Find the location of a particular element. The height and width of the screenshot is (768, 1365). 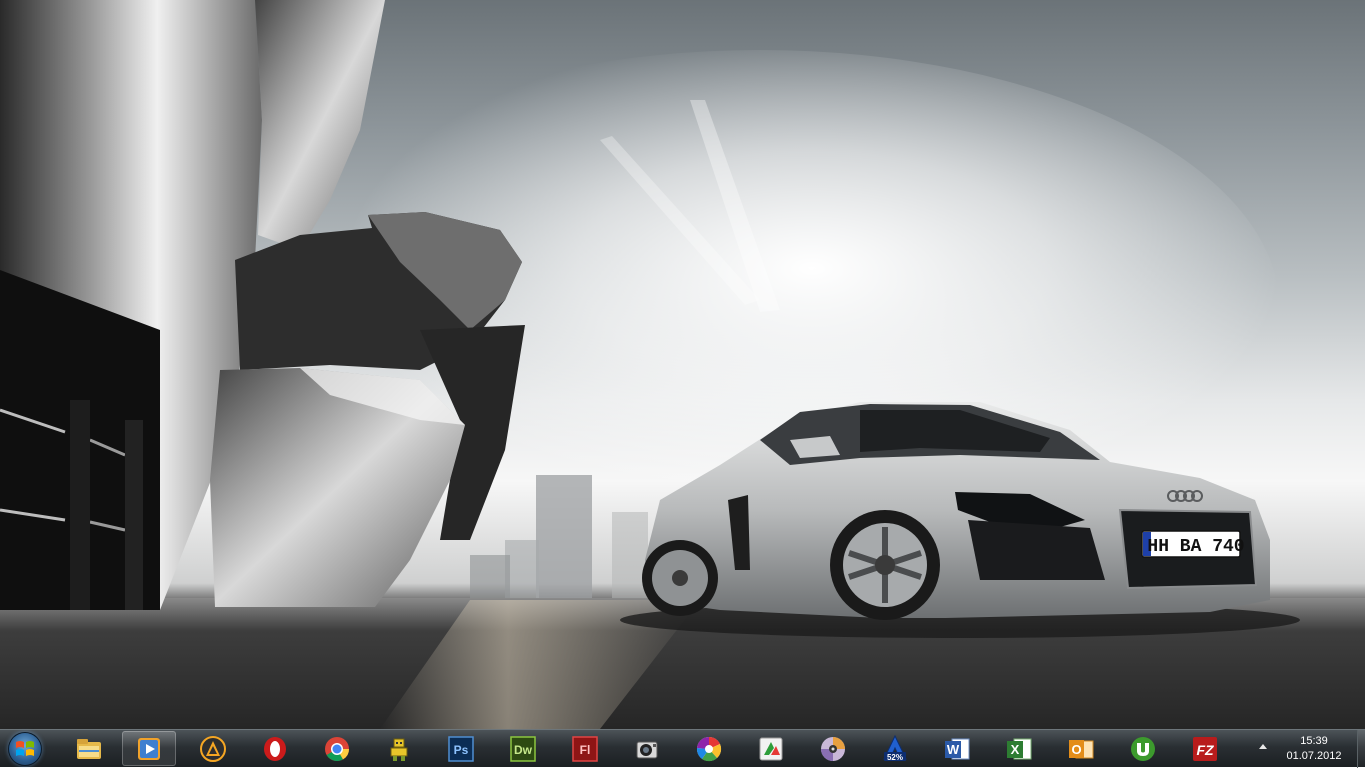

excel-icon: X is located at coordinates (1019, 749).